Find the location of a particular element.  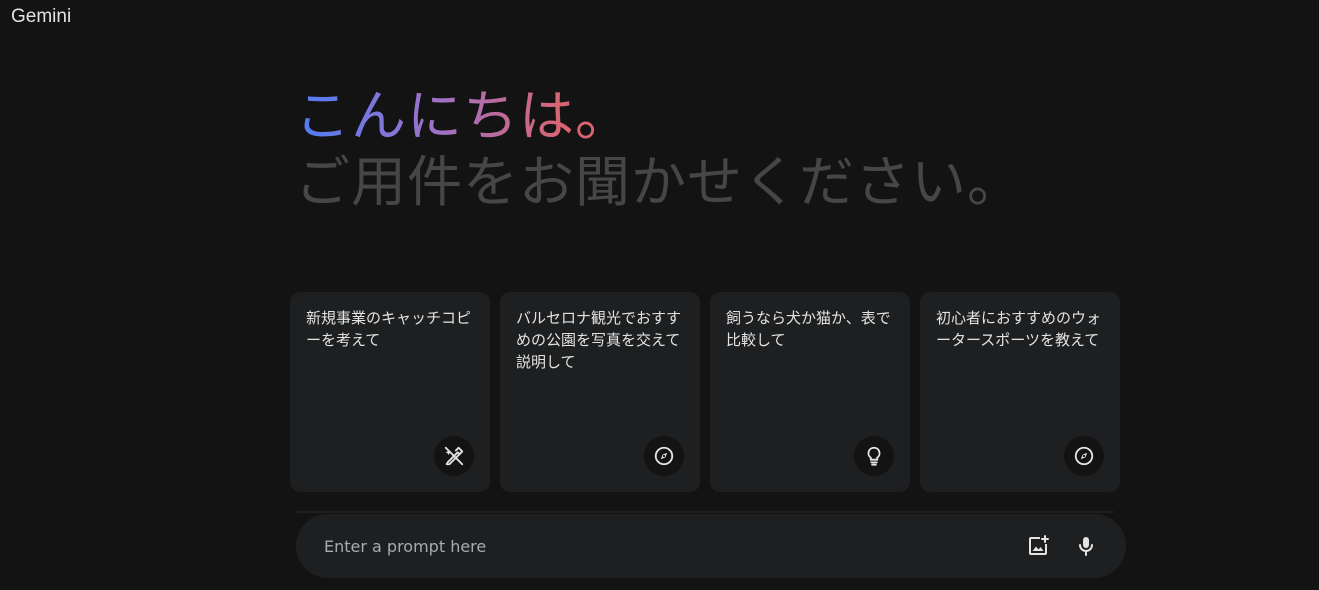

suggestion-card-text: 新規事業のキャッチコピーを考えて is located at coordinates (389, 329).